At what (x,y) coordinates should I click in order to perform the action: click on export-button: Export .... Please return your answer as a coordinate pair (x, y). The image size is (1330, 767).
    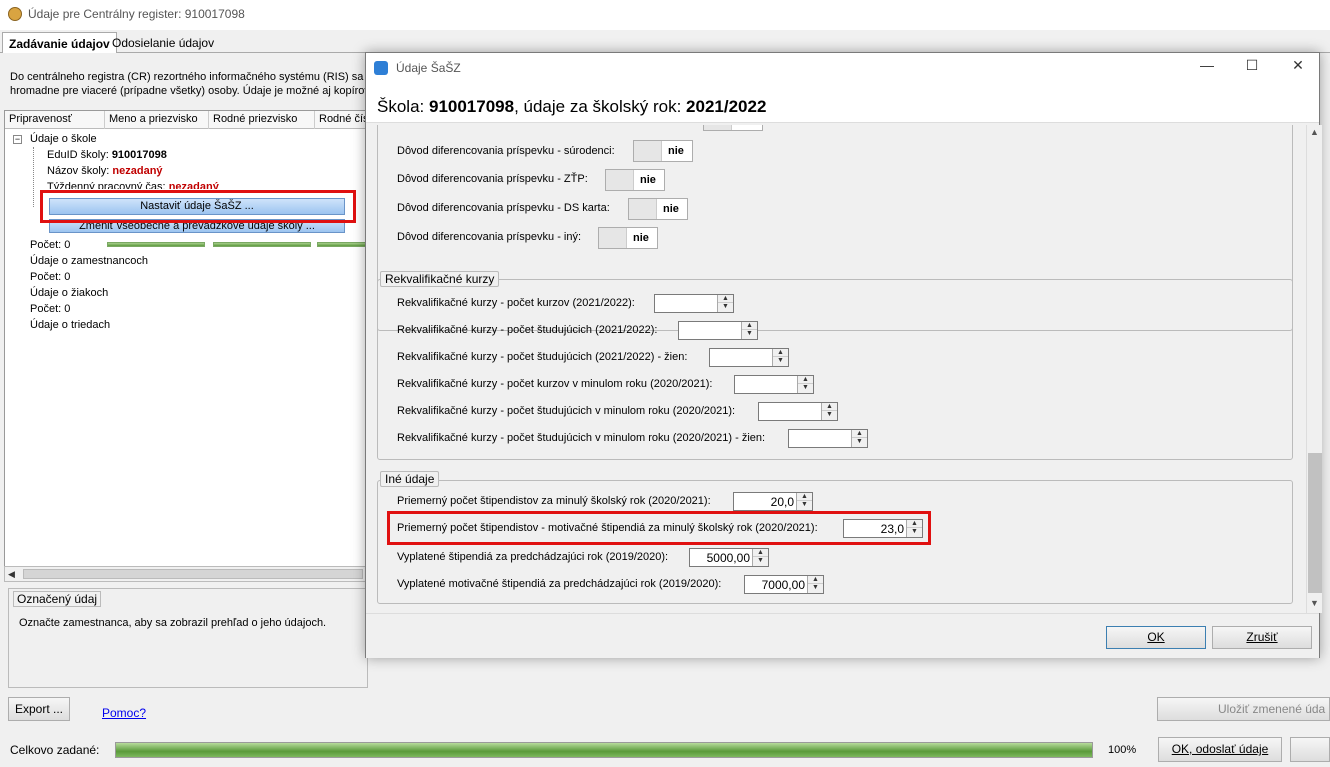
    Looking at the image, I should click on (39, 709).